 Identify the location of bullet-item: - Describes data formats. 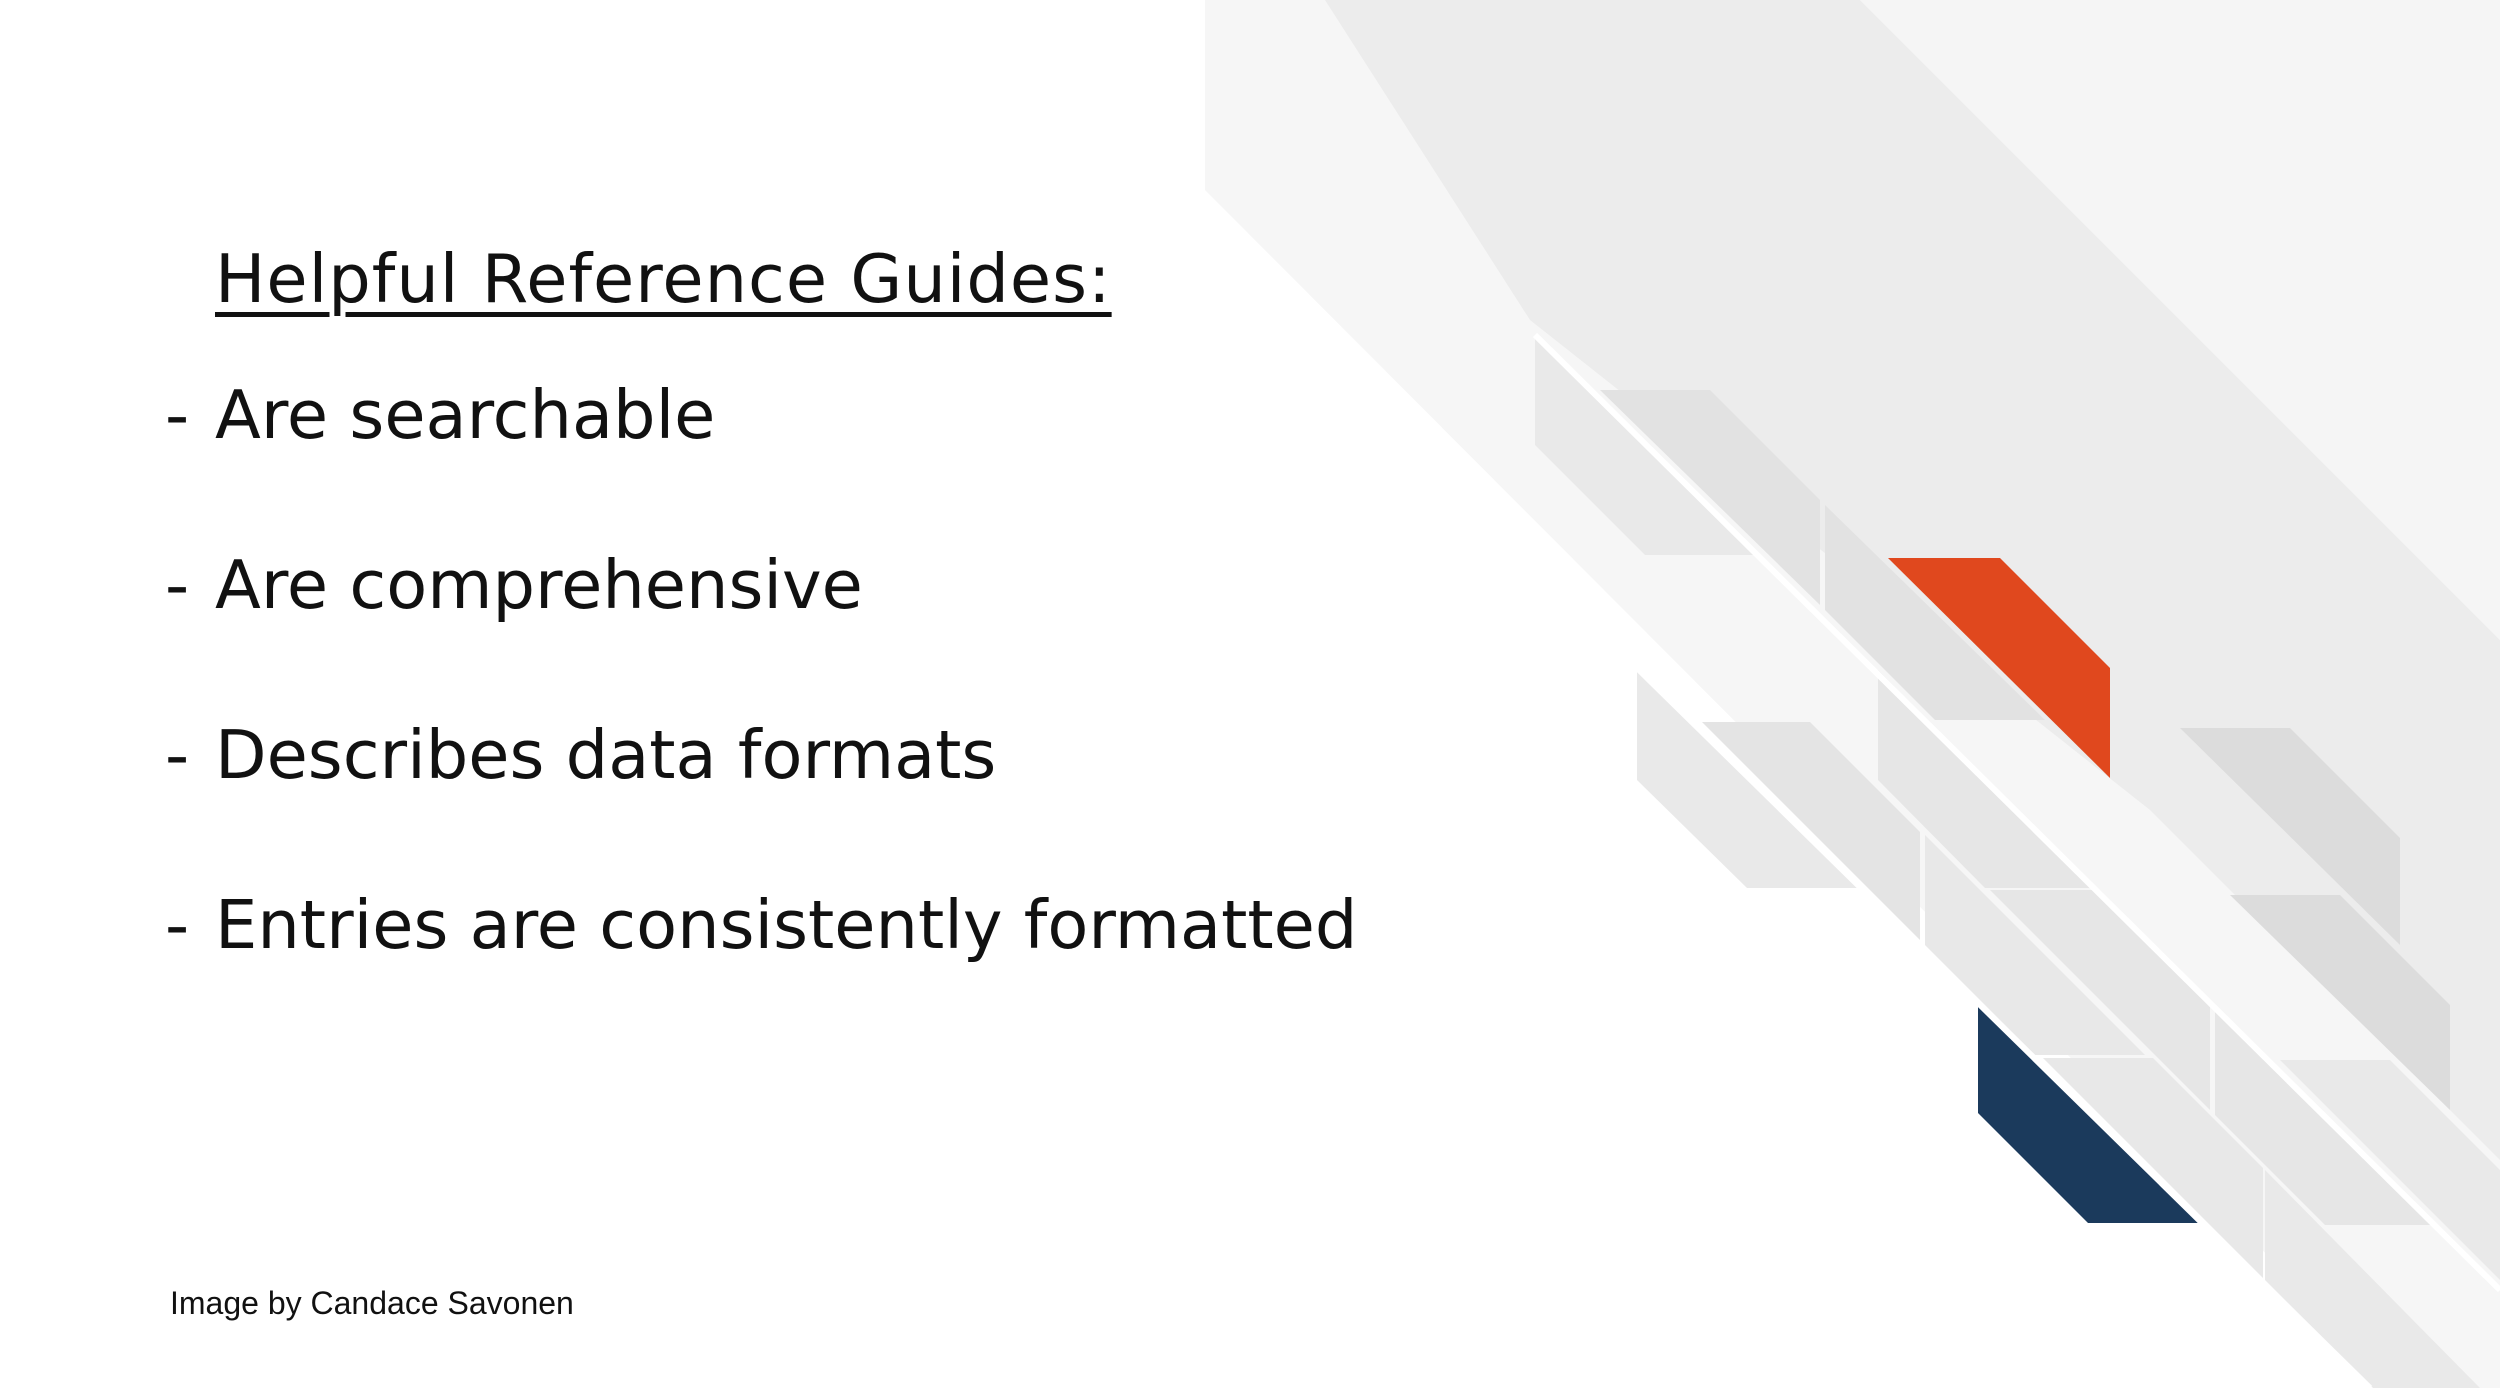
(761, 795).